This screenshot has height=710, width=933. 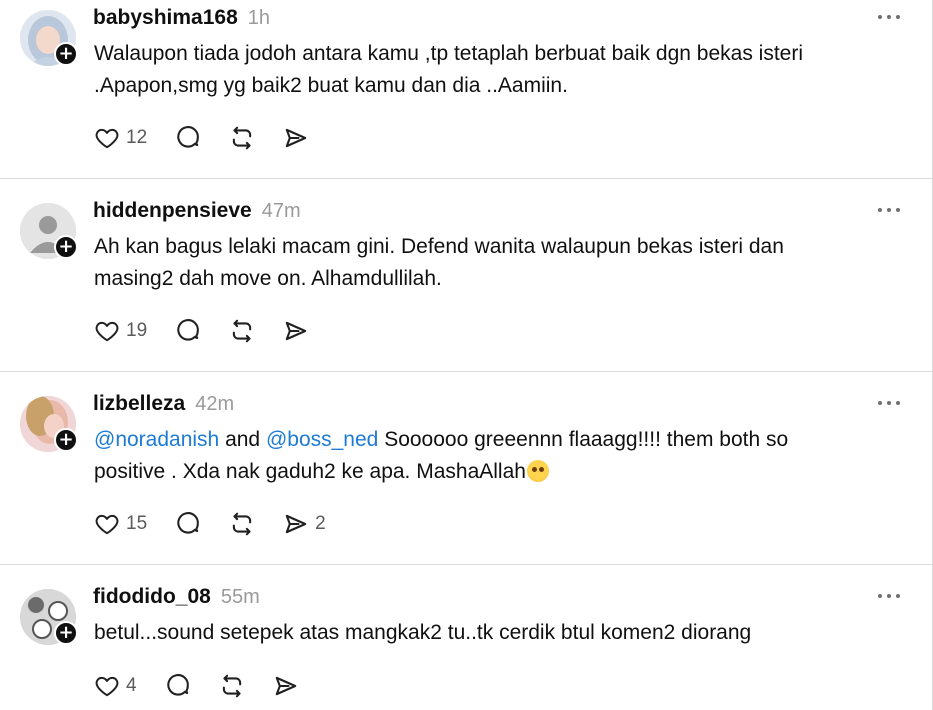 I want to click on like-button: 12, so click(x=120, y=138).